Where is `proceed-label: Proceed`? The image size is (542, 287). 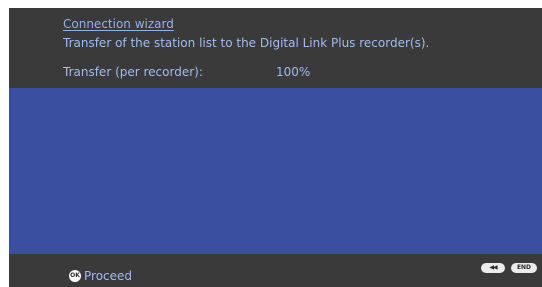
proceed-label: Proceed is located at coordinates (108, 276).